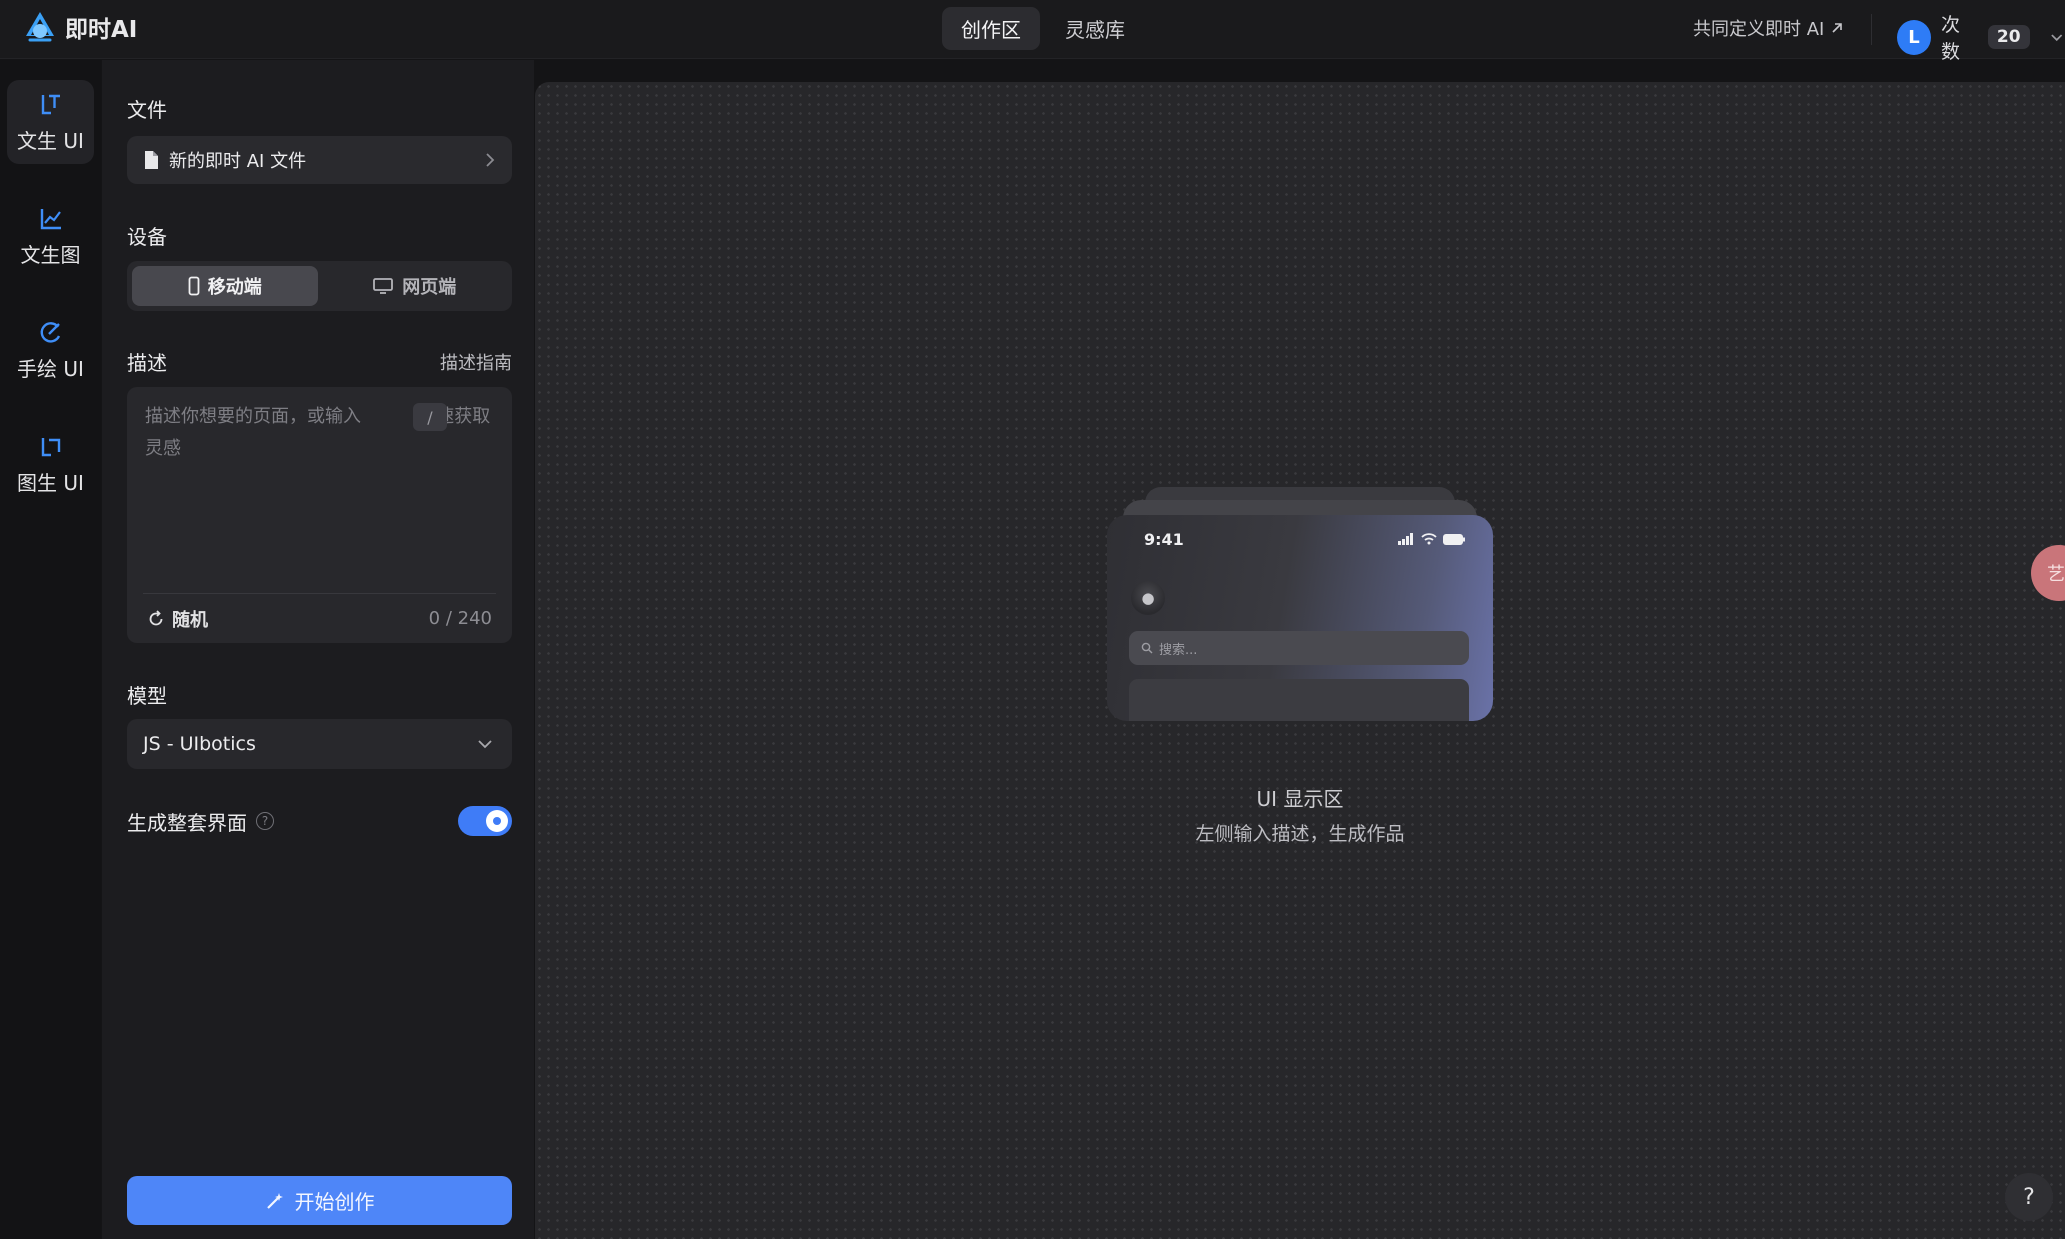 Image resolution: width=2065 pixels, height=1239 pixels. Describe the element at coordinates (476, 362) in the screenshot. I see `description-guide-link: 描述指南` at that location.